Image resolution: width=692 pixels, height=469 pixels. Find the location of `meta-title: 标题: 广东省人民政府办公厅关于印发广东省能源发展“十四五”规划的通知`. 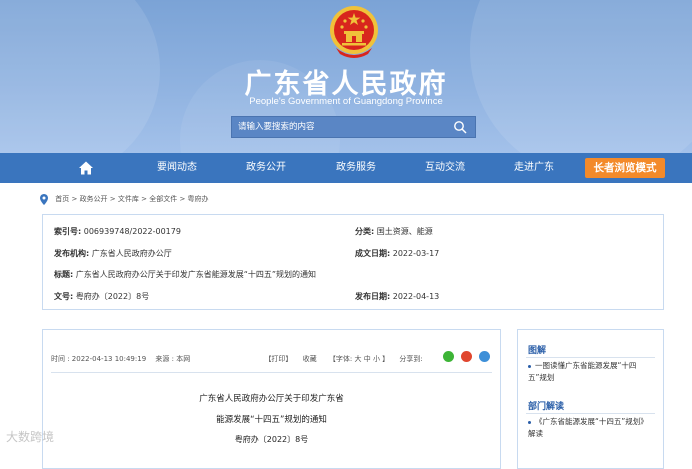

meta-title: 标题: 广东省人民政府办公厅关于印发广东省能源发展“十四五”规划的通知 is located at coordinates (185, 274).